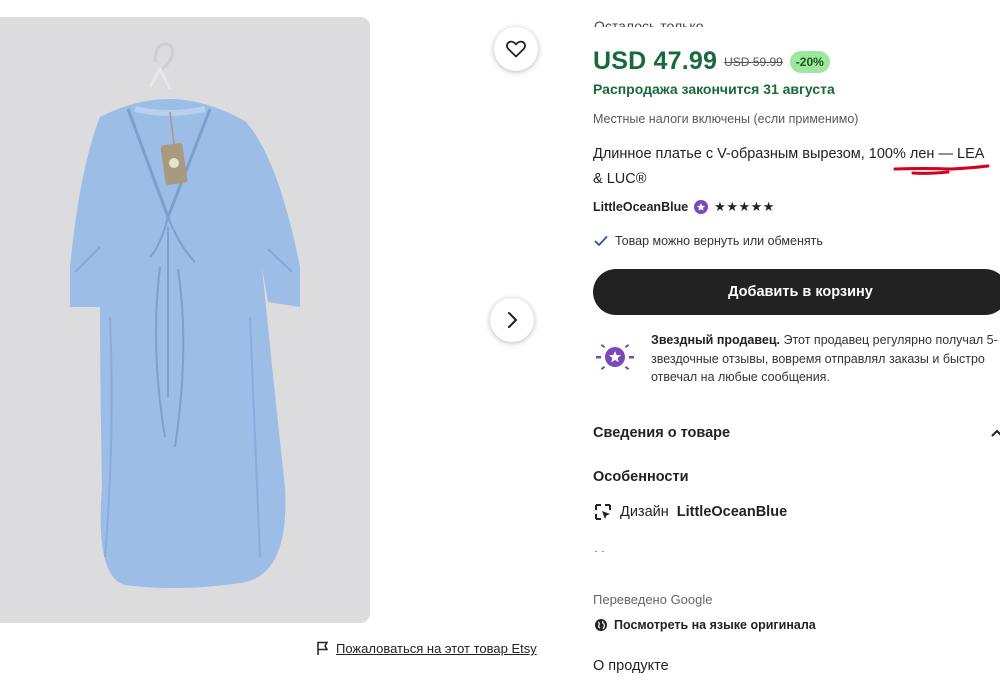 The width and height of the screenshot is (1000, 688). What do you see at coordinates (631, 666) in the screenshot?
I see `about-product-heading: О продукте` at bounding box center [631, 666].